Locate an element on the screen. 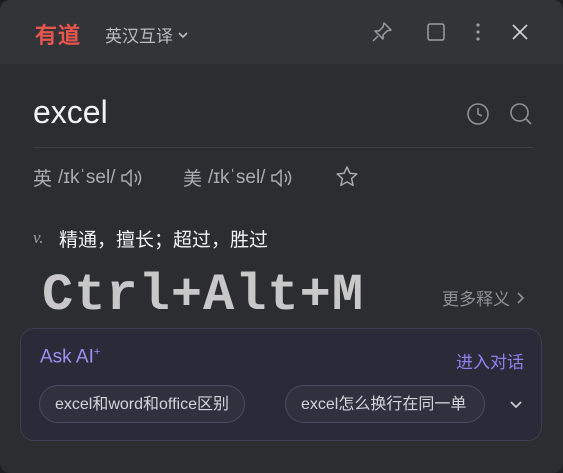 This screenshot has width=563, height=473. translation-mode-dropdown: 英汉互译 is located at coordinates (147, 34).